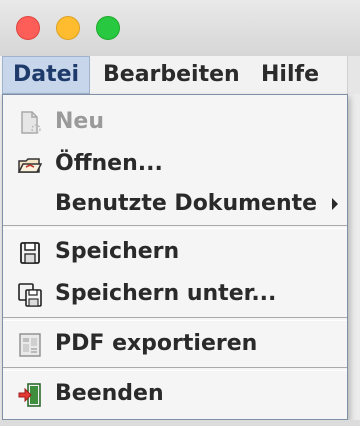 This screenshot has width=360, height=426. What do you see at coordinates (156, 343) in the screenshot?
I see `menu-item-label: PDF exportieren` at bounding box center [156, 343].